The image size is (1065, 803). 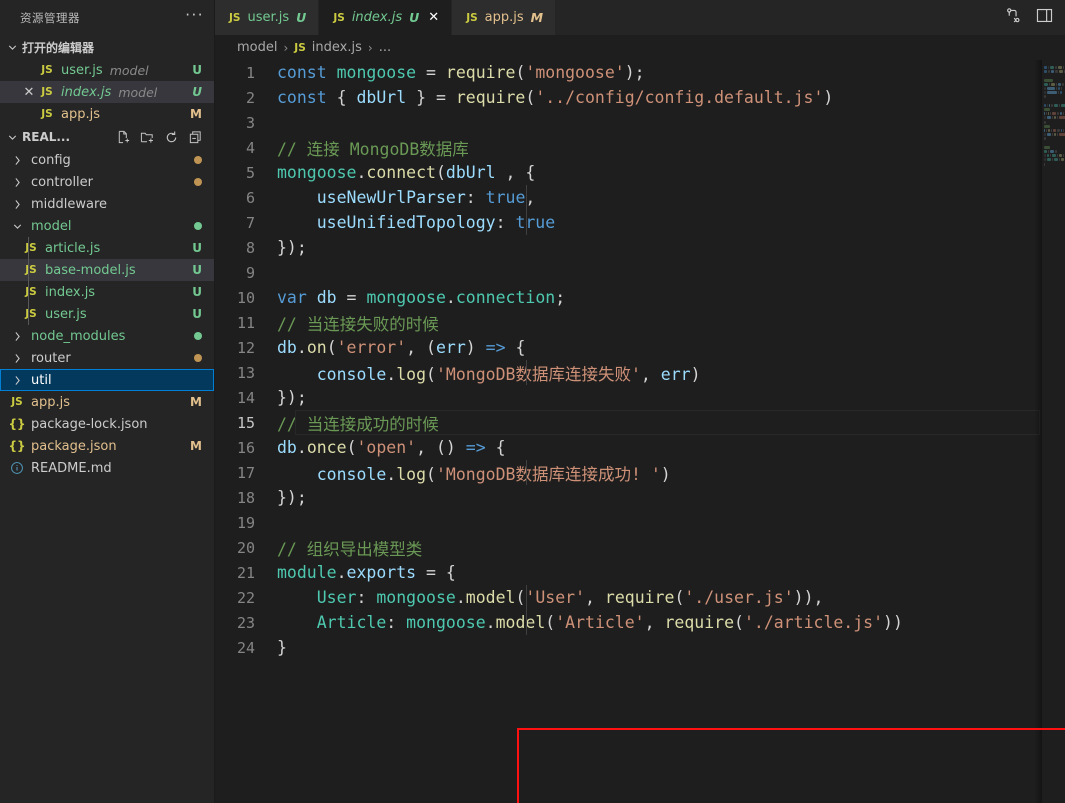 What do you see at coordinates (107, 380) in the screenshot?
I see `tree-folder-item: util` at bounding box center [107, 380].